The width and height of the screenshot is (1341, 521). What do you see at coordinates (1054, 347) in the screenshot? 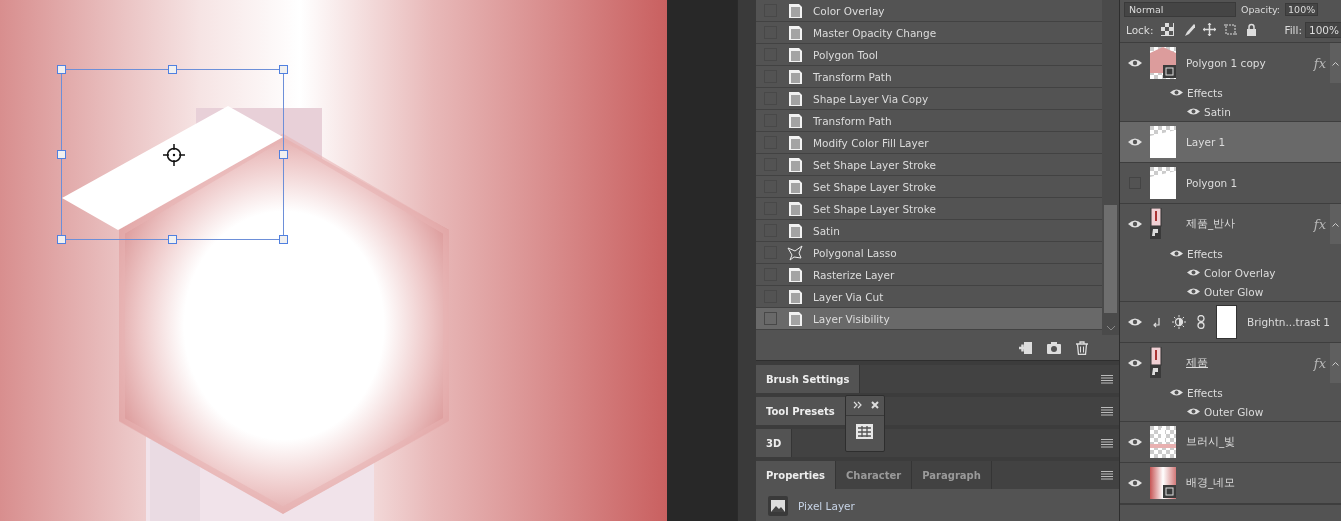
I see `camera-icon` at bounding box center [1054, 347].